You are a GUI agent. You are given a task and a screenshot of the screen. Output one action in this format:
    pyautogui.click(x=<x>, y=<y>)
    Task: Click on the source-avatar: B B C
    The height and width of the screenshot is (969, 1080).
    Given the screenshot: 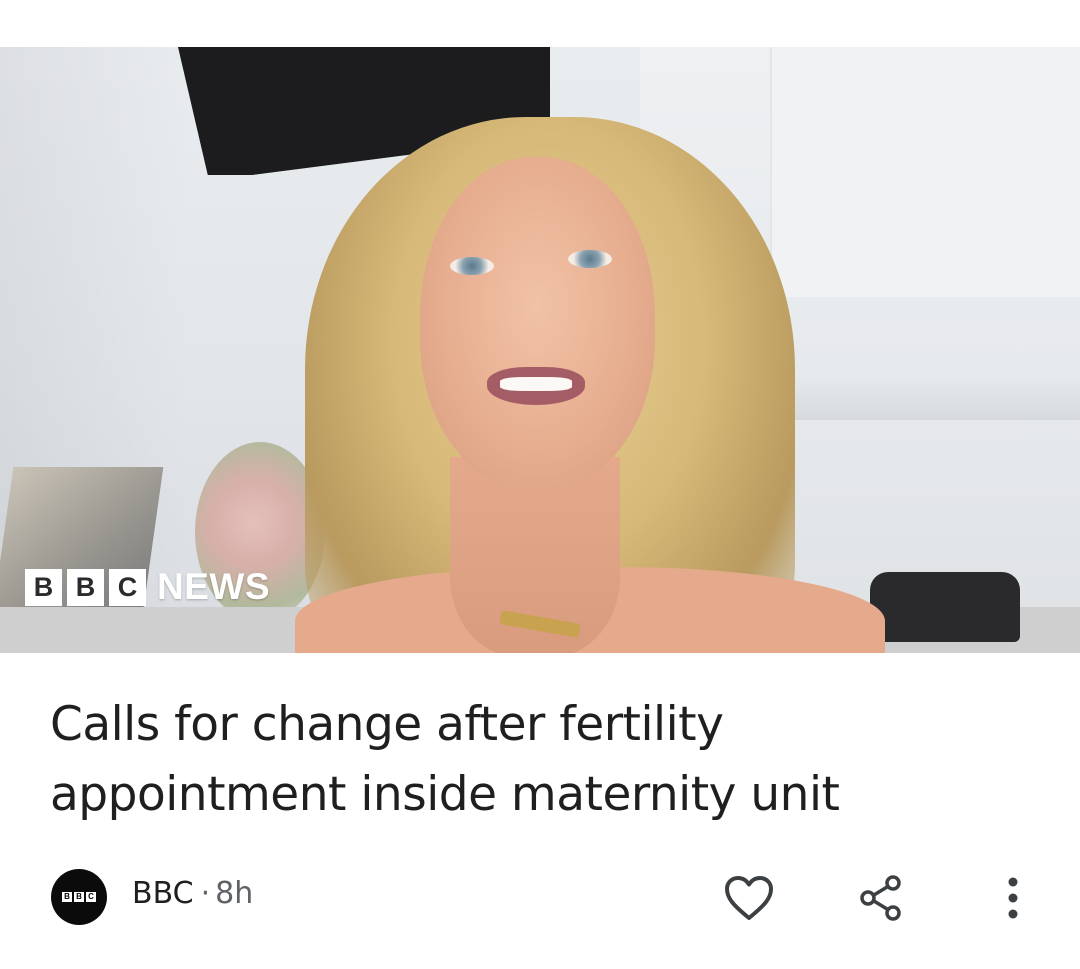 What is the action you would take?
    pyautogui.click(x=79, y=897)
    